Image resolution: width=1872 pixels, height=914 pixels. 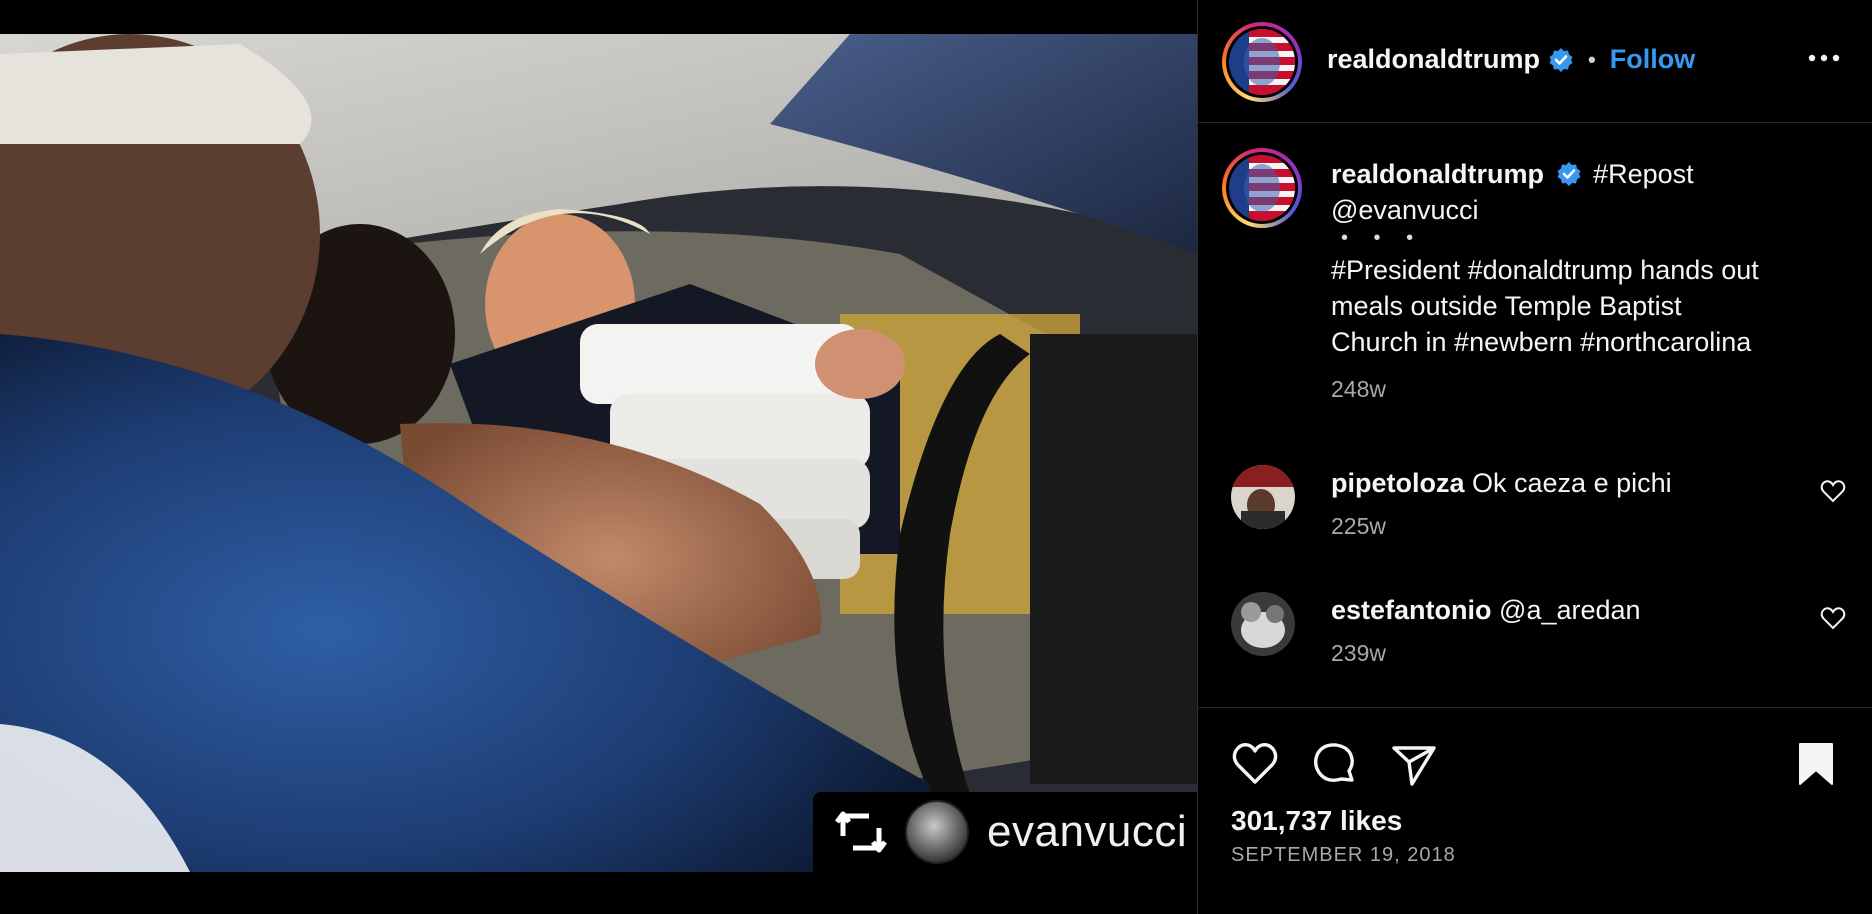 What do you see at coordinates (1591, 389) in the screenshot?
I see `caption-time: 248w` at bounding box center [1591, 389].